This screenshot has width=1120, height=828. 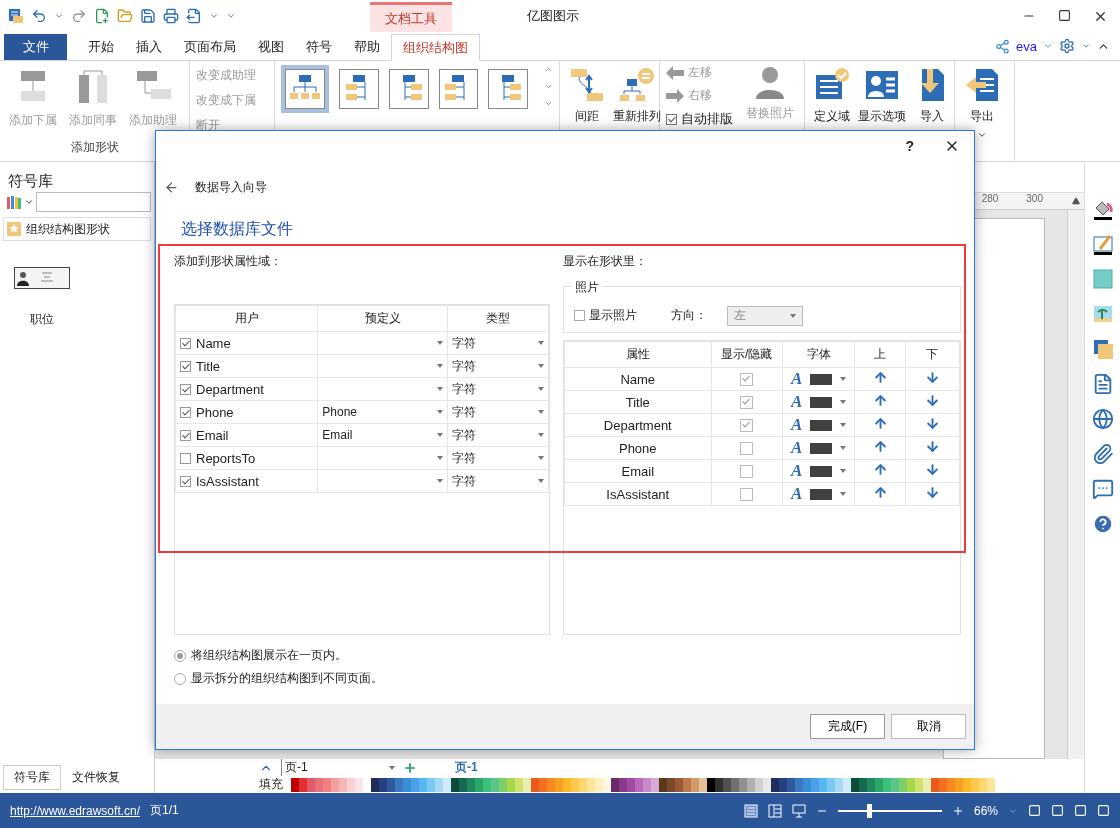 I want to click on add-page-icon, so click(x=410, y=767).